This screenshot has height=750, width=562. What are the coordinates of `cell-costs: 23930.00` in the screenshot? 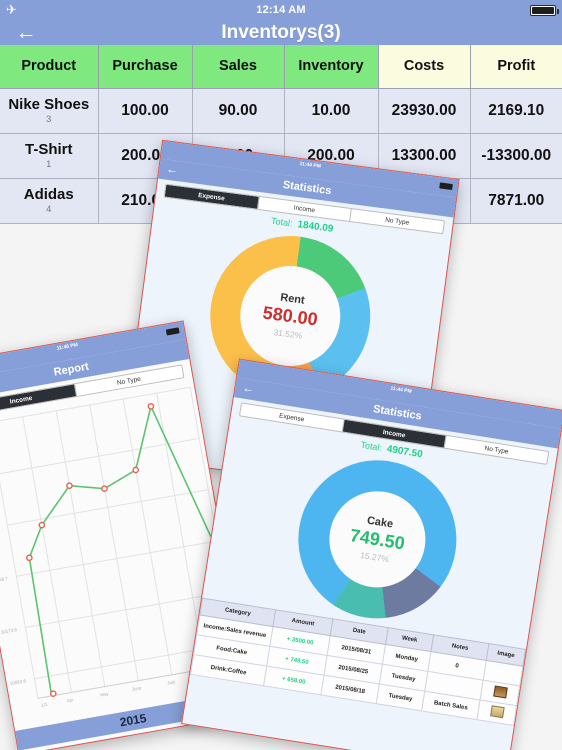 It's located at (424, 111).